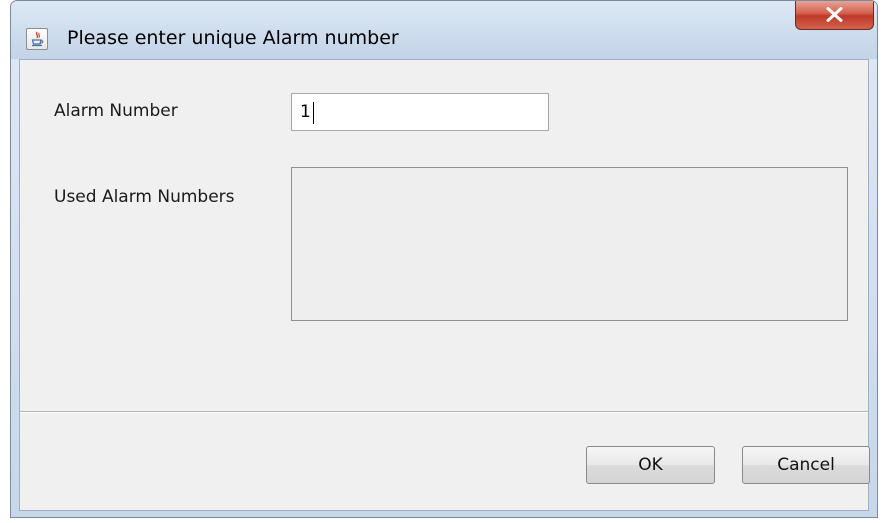 This screenshot has width=885, height=523. I want to click on java-cup-icon, so click(37, 39).